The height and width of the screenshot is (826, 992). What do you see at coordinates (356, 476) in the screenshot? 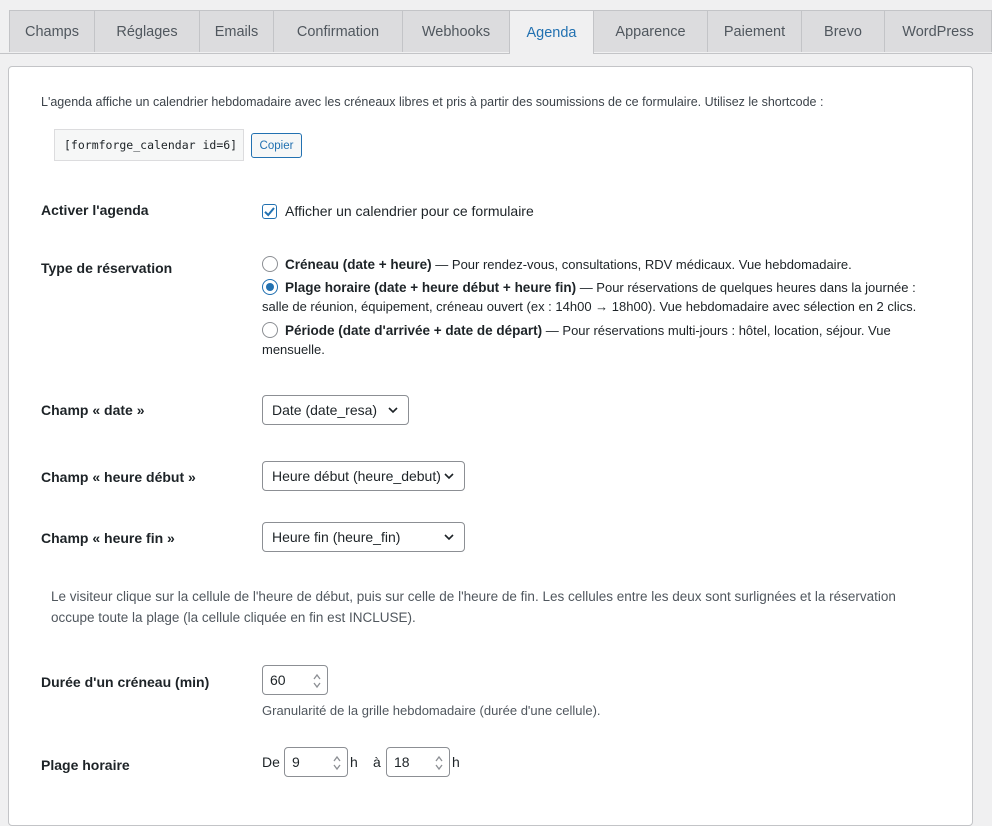
I see `select-value: Heure début (heure_debut)` at bounding box center [356, 476].